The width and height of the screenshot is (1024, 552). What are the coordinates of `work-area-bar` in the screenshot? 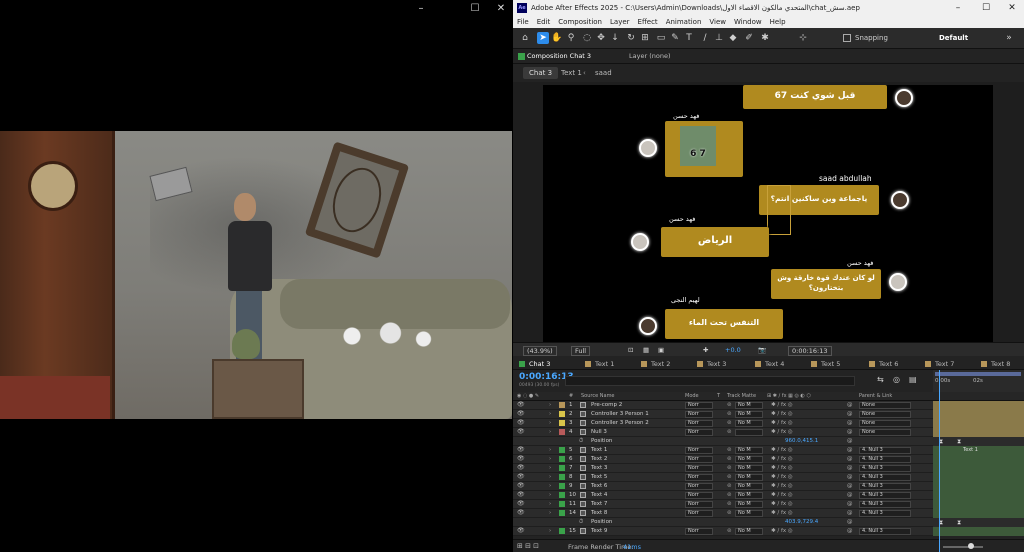 It's located at (978, 374).